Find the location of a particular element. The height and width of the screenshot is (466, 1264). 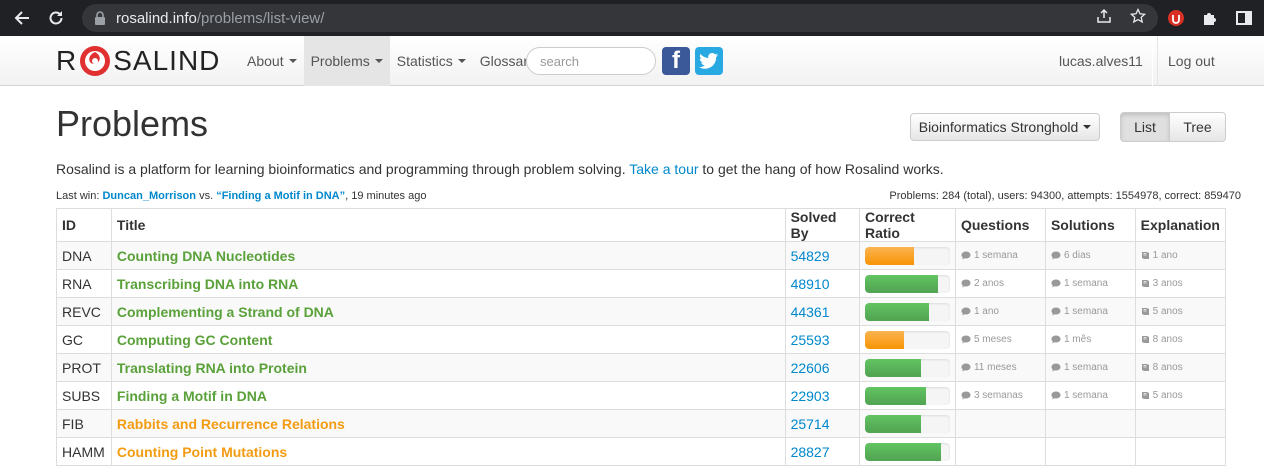

questions-cell: 2 anos is located at coordinates (1000, 283).